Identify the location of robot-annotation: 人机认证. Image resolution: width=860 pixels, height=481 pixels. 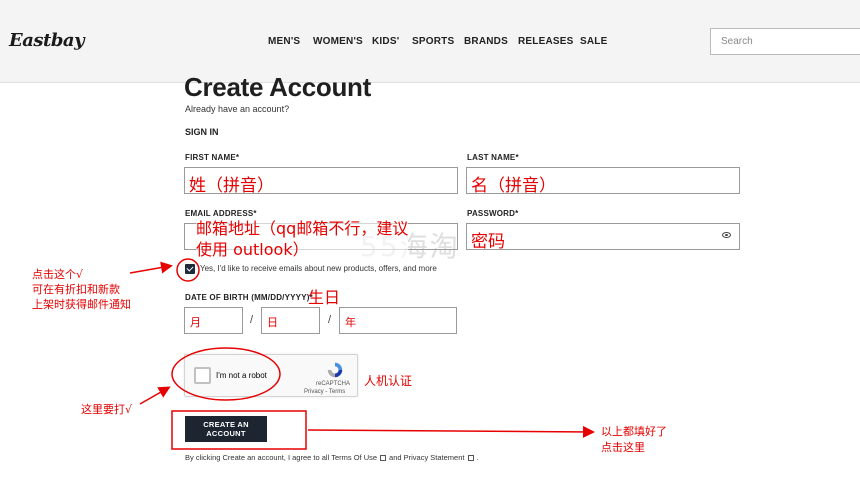
(388, 381).